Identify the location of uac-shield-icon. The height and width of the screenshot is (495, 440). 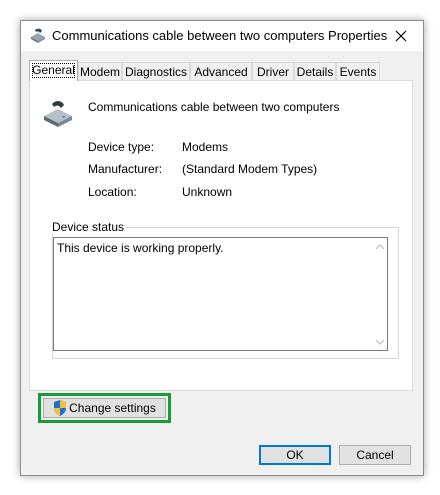
(60, 408).